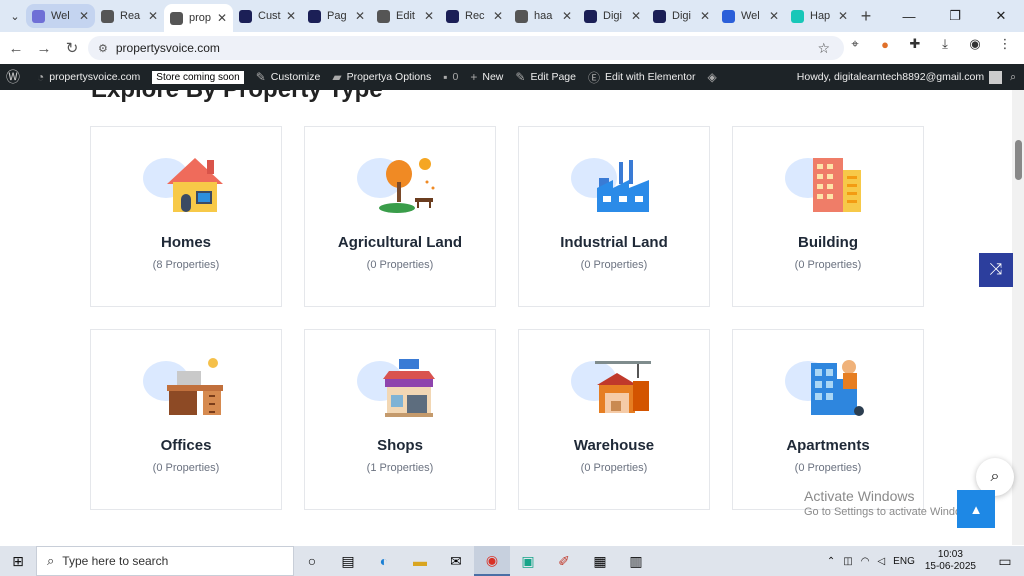 The image size is (1024, 576). Describe the element at coordinates (915, 44) in the screenshot. I see `extensions-puzzle-icon: ✚` at that location.